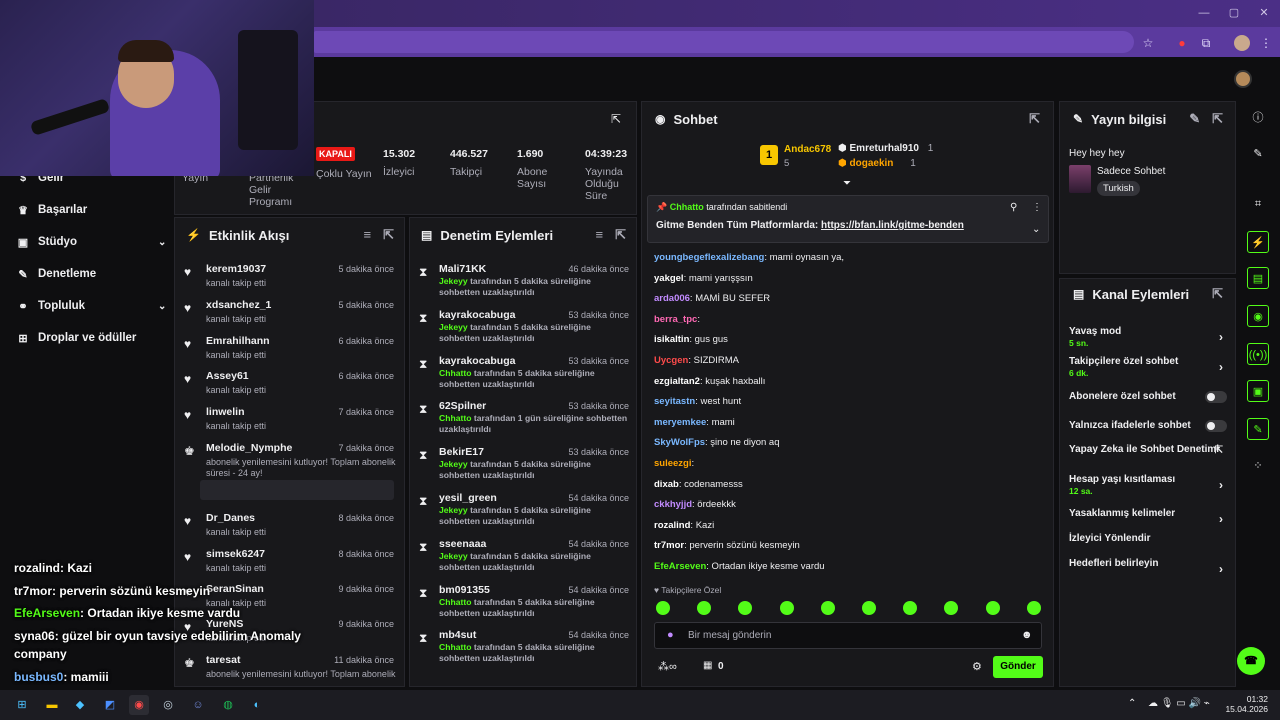 Image resolution: width=1280 pixels, height=720 pixels. Describe the element at coordinates (680, 422) in the screenshot. I see `chat-username: meryemkee` at that location.